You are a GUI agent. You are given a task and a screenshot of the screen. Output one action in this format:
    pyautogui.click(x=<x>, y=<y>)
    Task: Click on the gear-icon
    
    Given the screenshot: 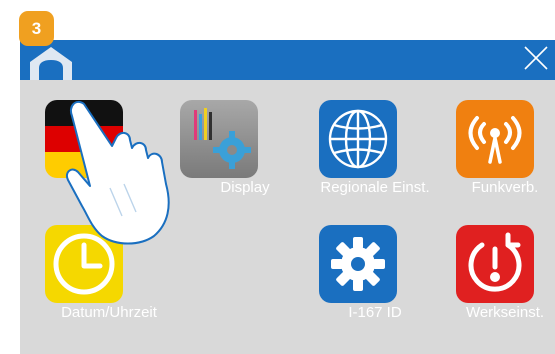 What is the action you would take?
    pyautogui.click(x=358, y=264)
    